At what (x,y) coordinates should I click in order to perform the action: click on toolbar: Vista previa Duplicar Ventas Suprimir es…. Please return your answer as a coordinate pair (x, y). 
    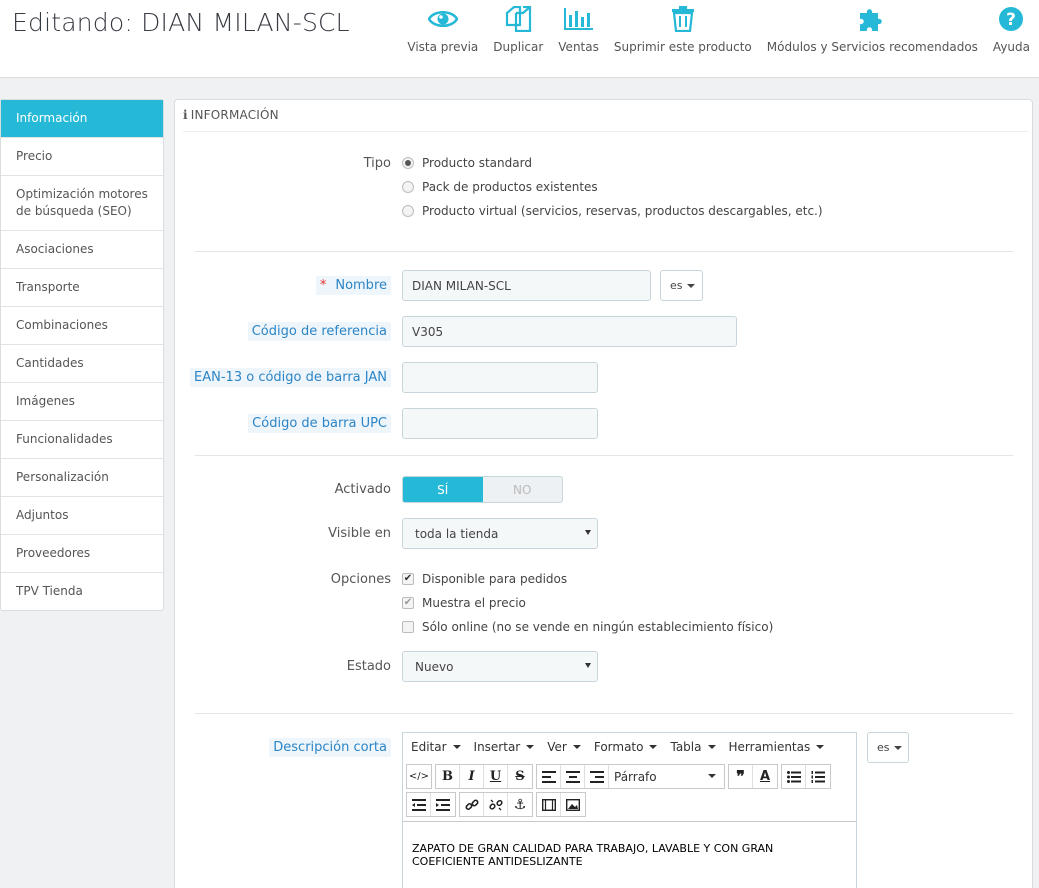
    Looking at the image, I should click on (711, 32).